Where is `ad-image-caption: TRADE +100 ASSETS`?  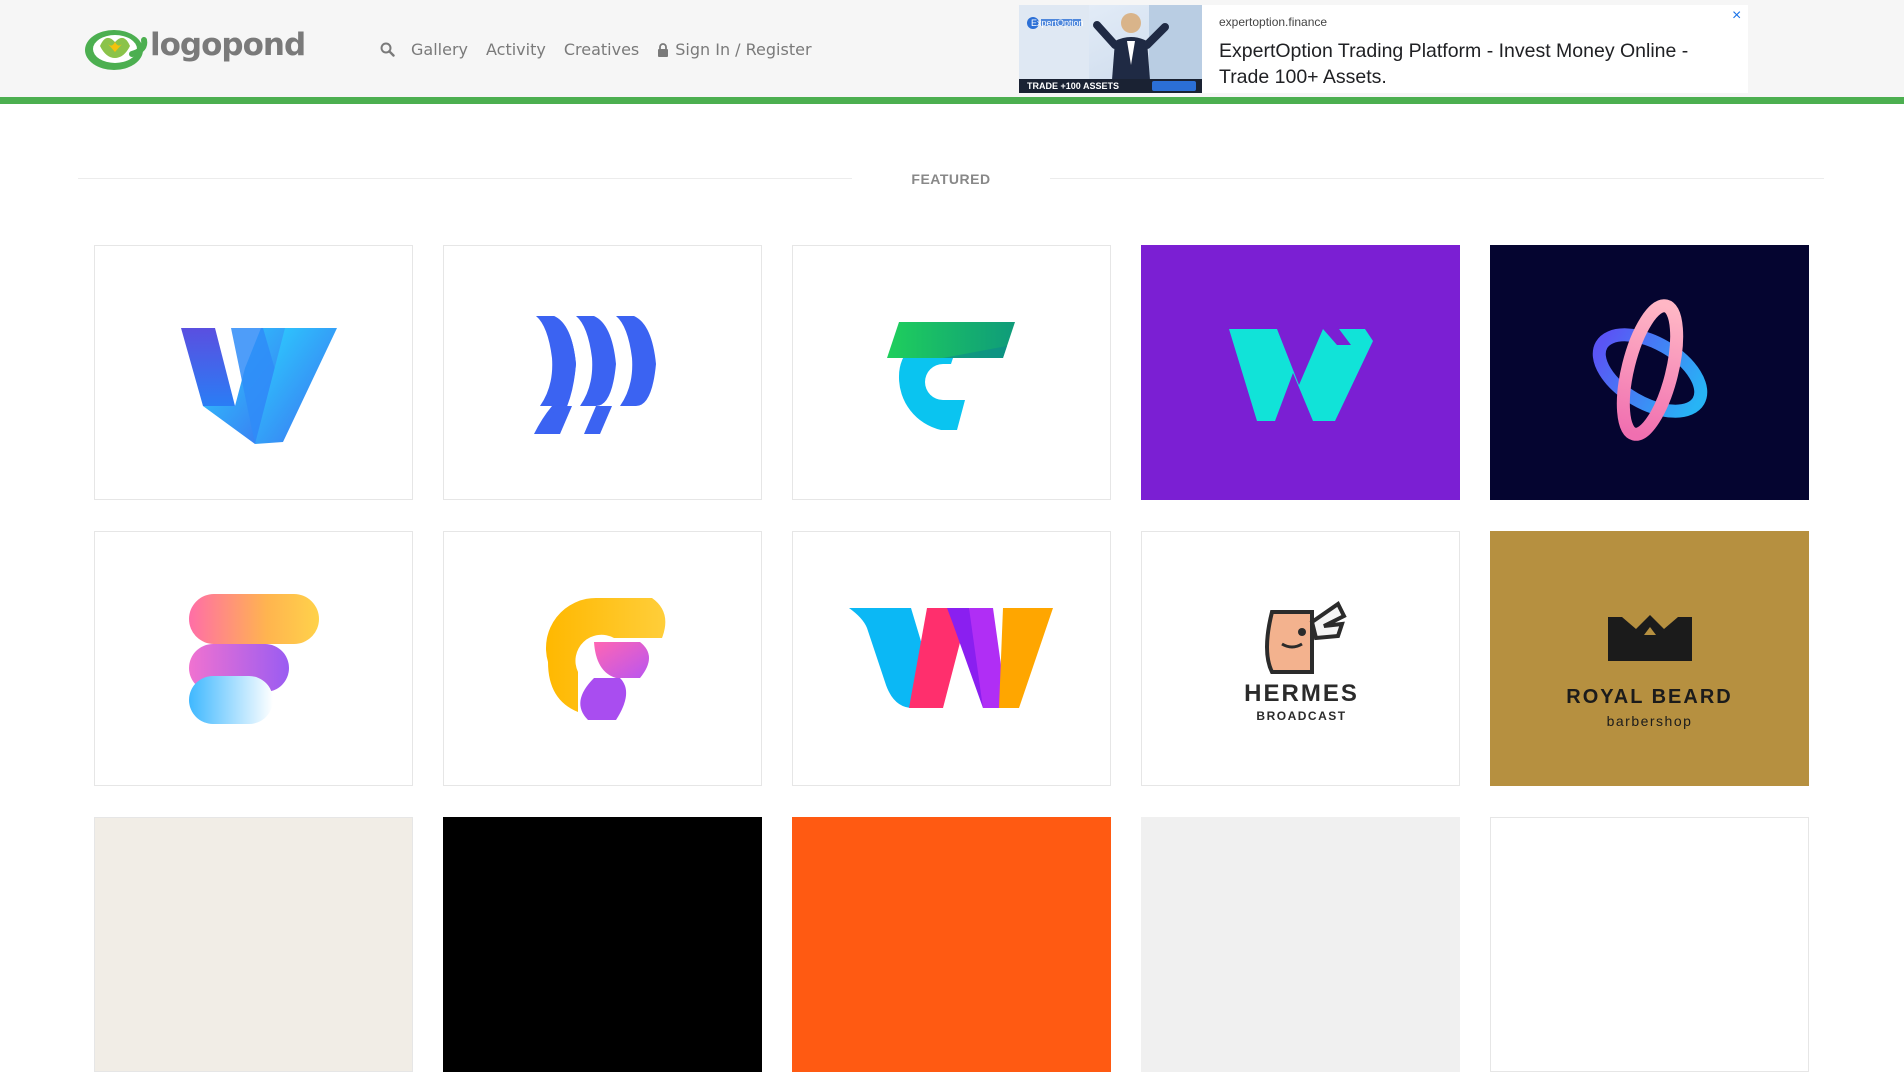
ad-image-caption: TRADE +100 ASSETS is located at coordinates (1073, 86).